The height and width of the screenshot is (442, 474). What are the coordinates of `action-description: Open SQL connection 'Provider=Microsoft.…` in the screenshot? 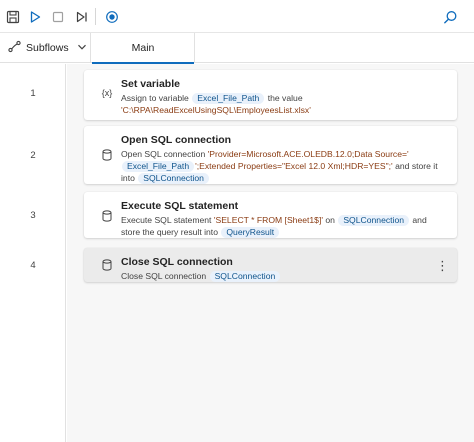 It's located at (279, 166).